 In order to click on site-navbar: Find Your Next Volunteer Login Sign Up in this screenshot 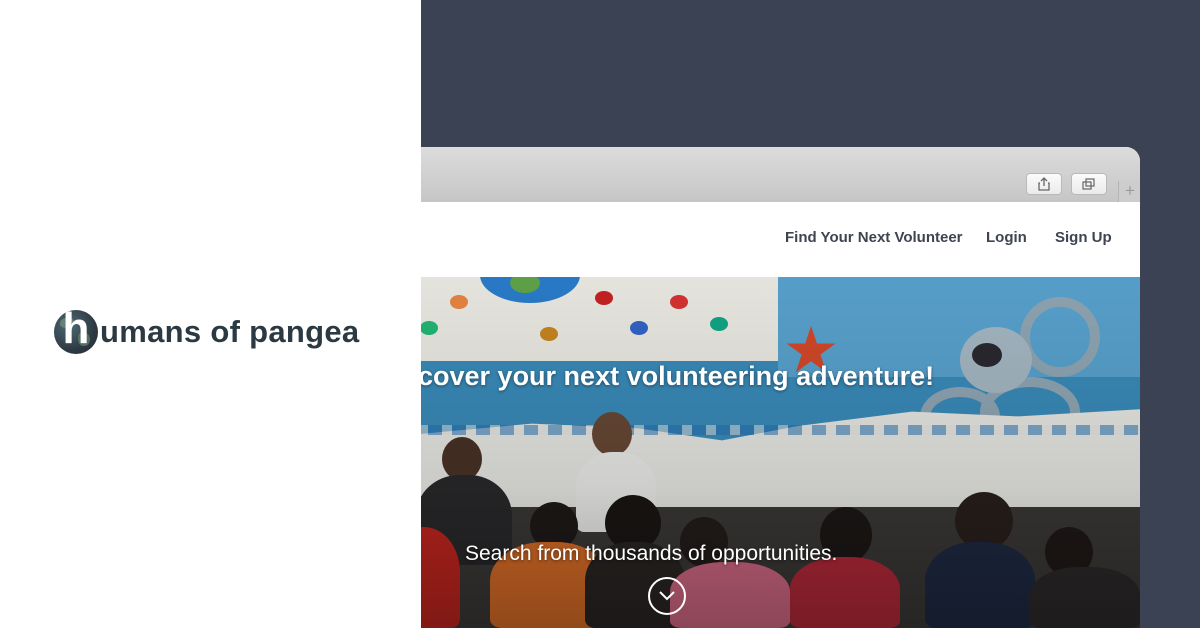, I will do `click(760, 239)`.